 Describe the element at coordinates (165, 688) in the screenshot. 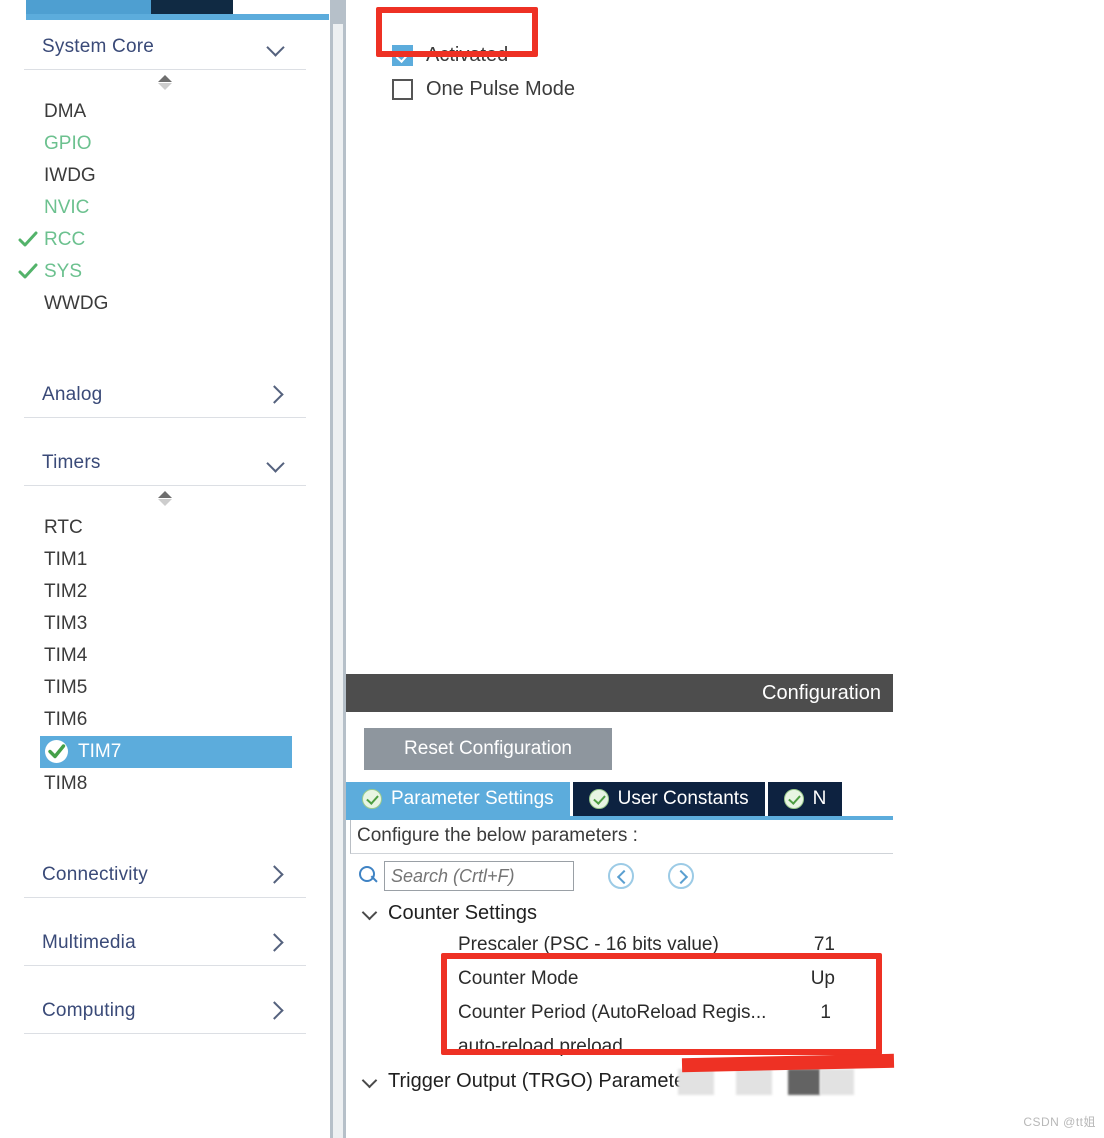

I see `sidebar-item-tim5: TIM5` at that location.